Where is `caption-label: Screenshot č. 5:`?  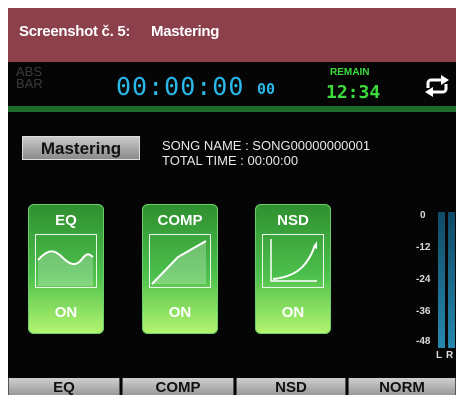 caption-label: Screenshot č. 5: is located at coordinates (75, 31).